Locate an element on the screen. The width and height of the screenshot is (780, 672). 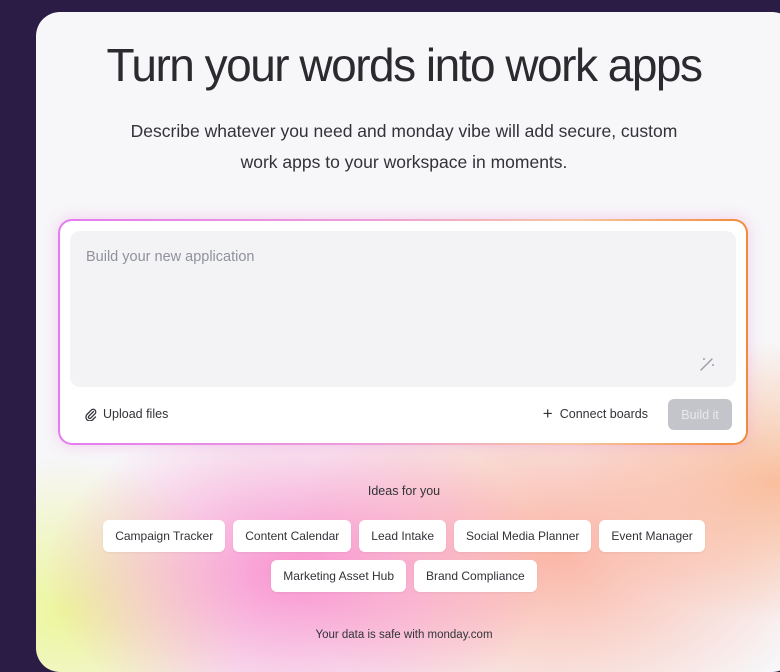
data-safety-note: Your data is safe with monday.com is located at coordinates (404, 635).